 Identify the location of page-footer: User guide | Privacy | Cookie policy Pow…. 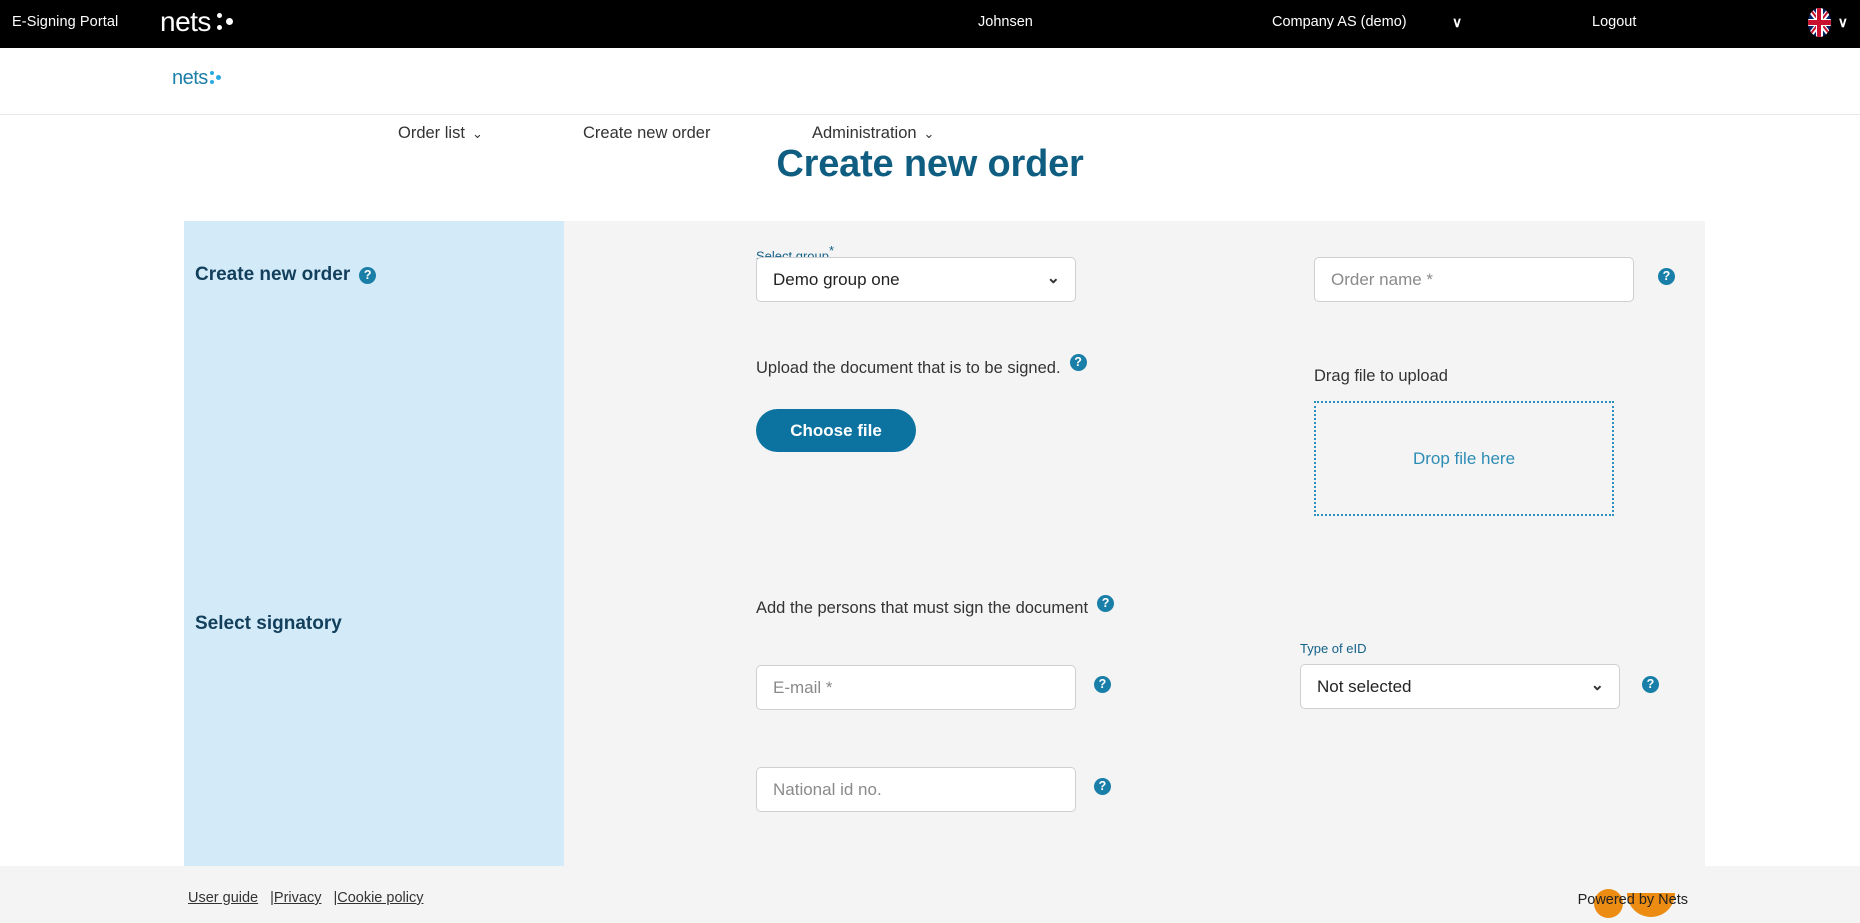
(930, 894).